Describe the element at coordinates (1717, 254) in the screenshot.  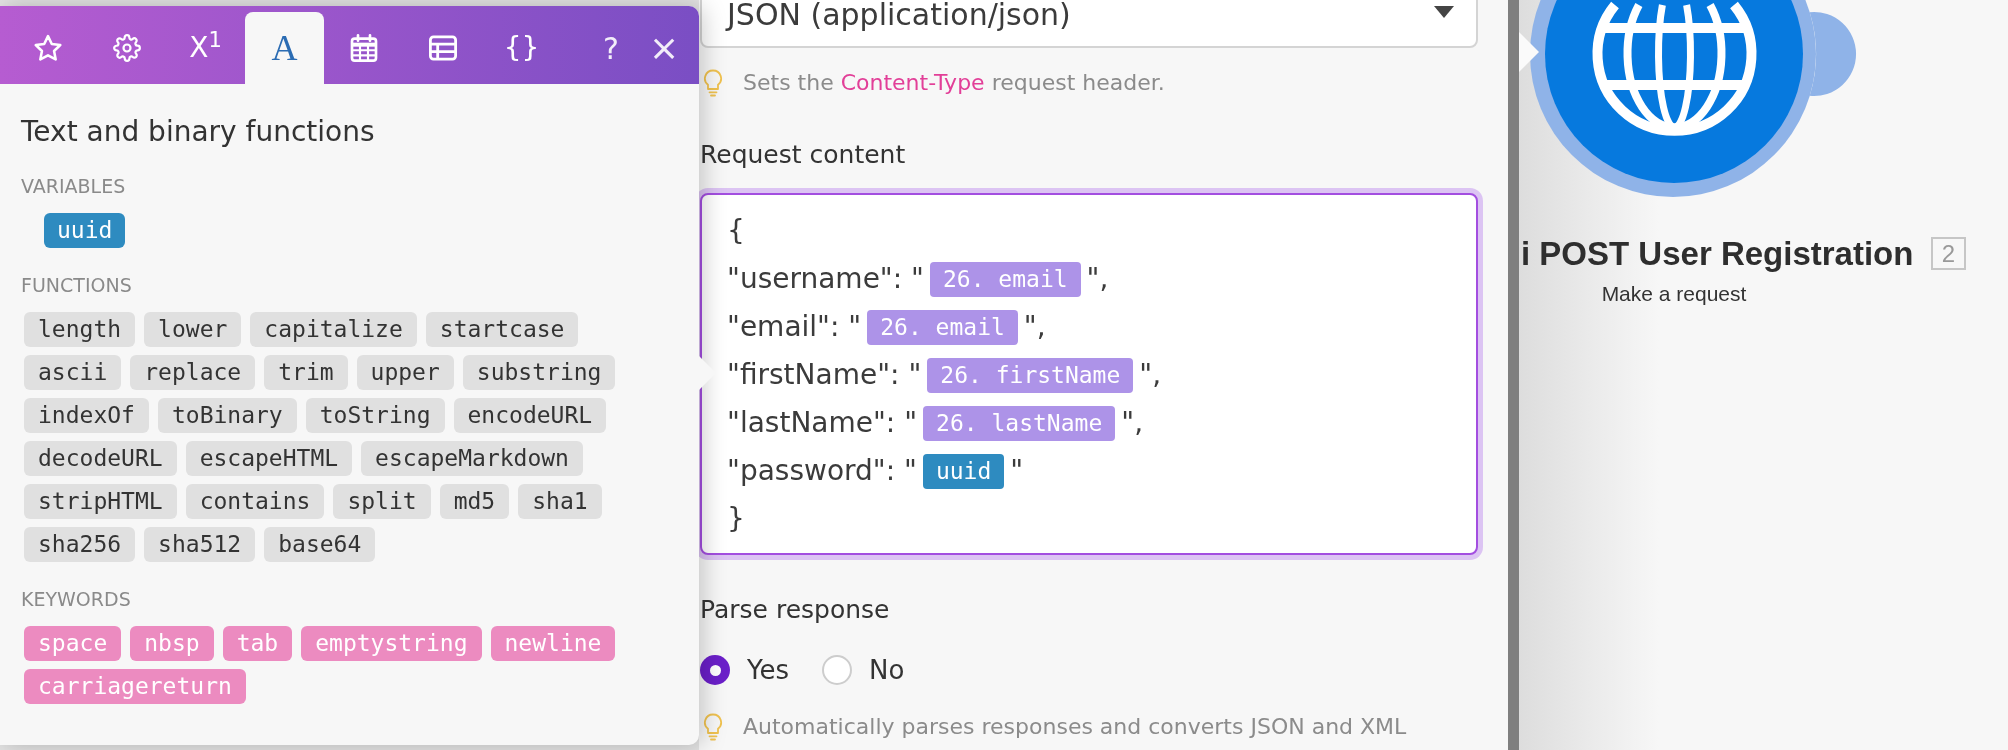
I see `module-title: i POST User Registration` at that location.